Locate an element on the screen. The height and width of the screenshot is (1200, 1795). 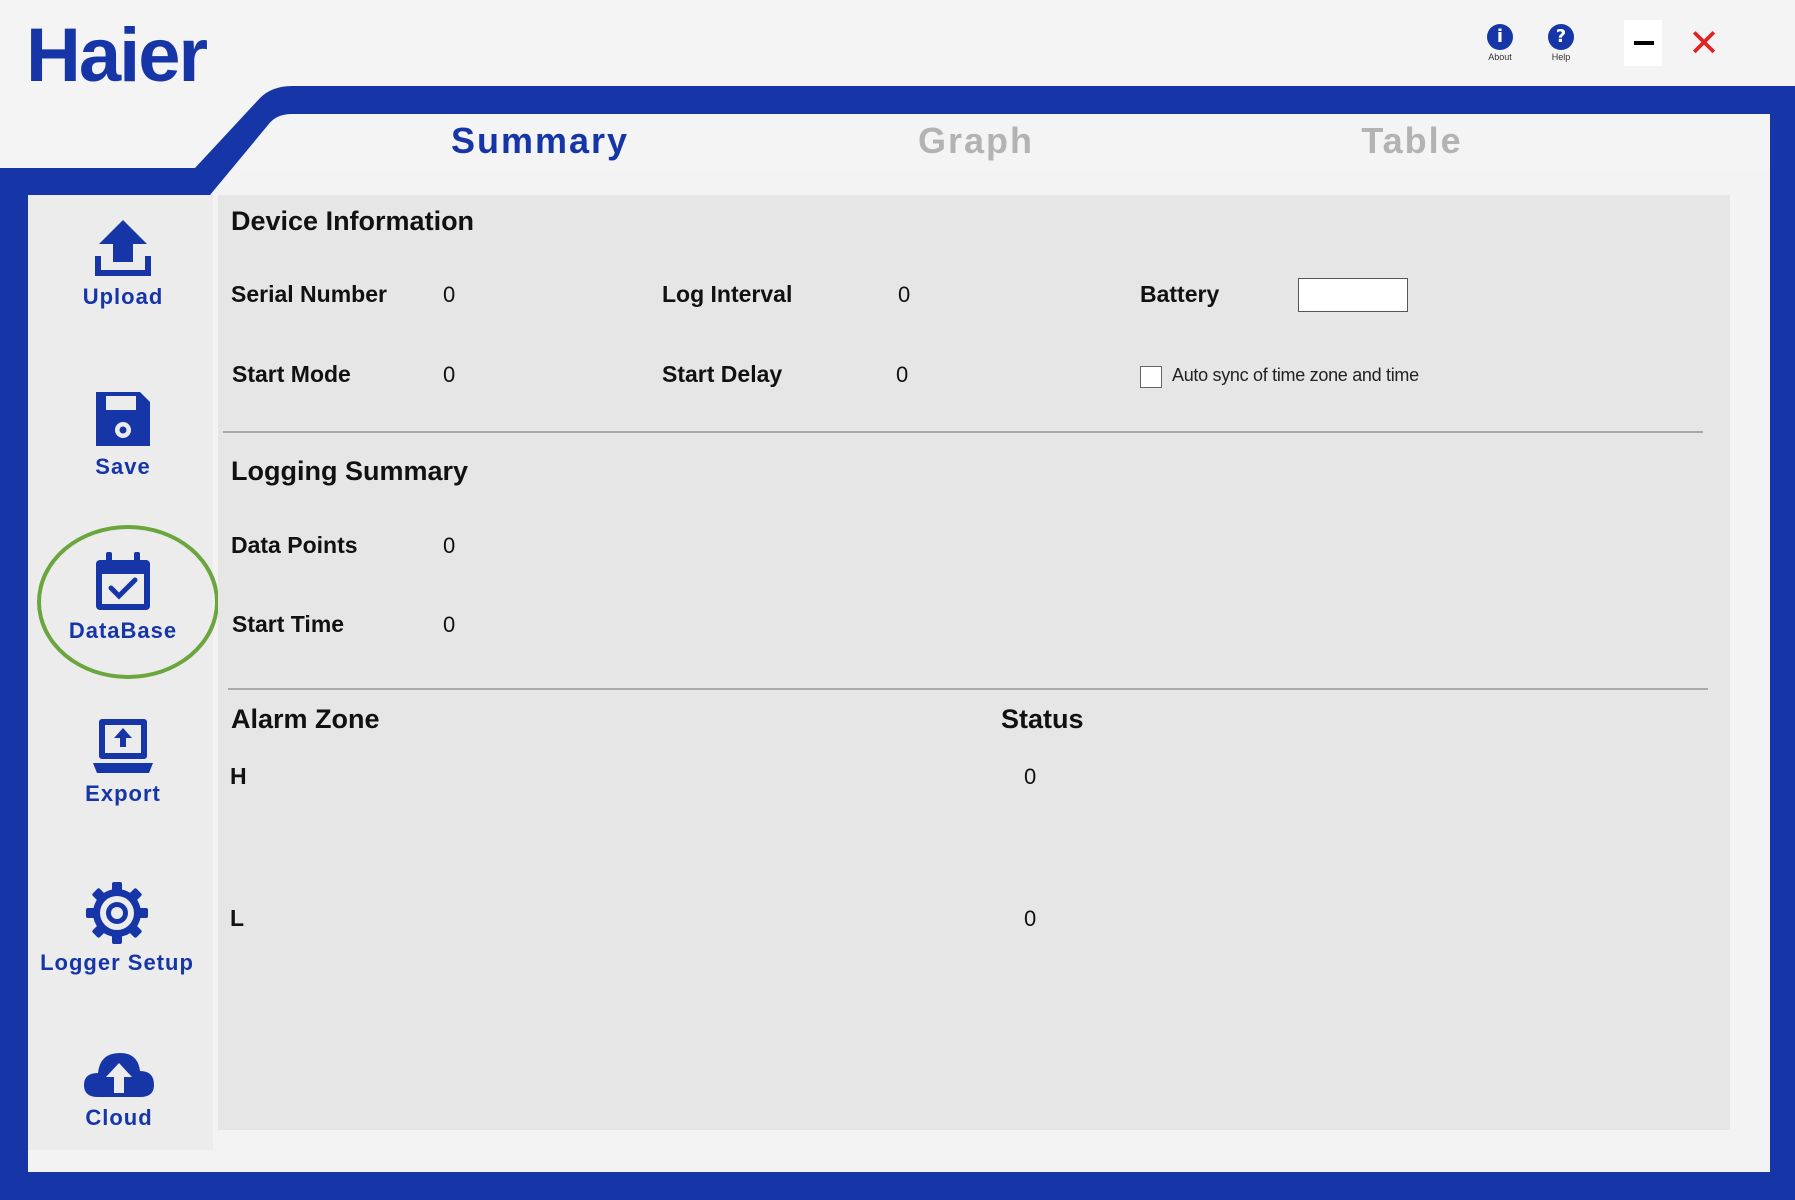
start-delay-value: 0 is located at coordinates (902, 374).